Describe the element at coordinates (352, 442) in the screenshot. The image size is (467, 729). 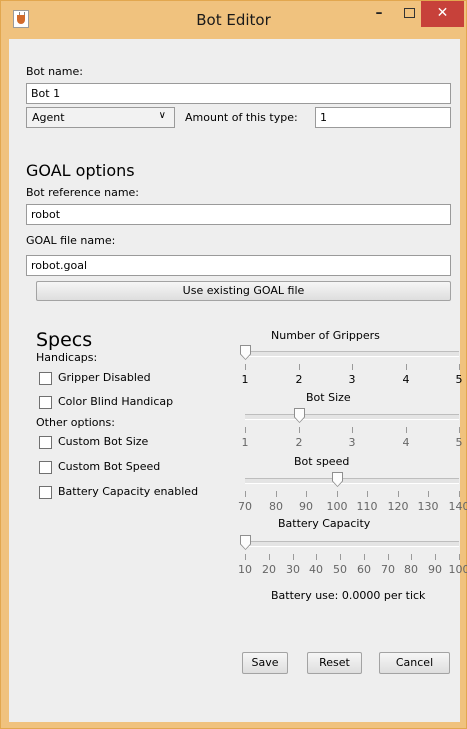
I see `size-slider-tick-label: 3` at that location.